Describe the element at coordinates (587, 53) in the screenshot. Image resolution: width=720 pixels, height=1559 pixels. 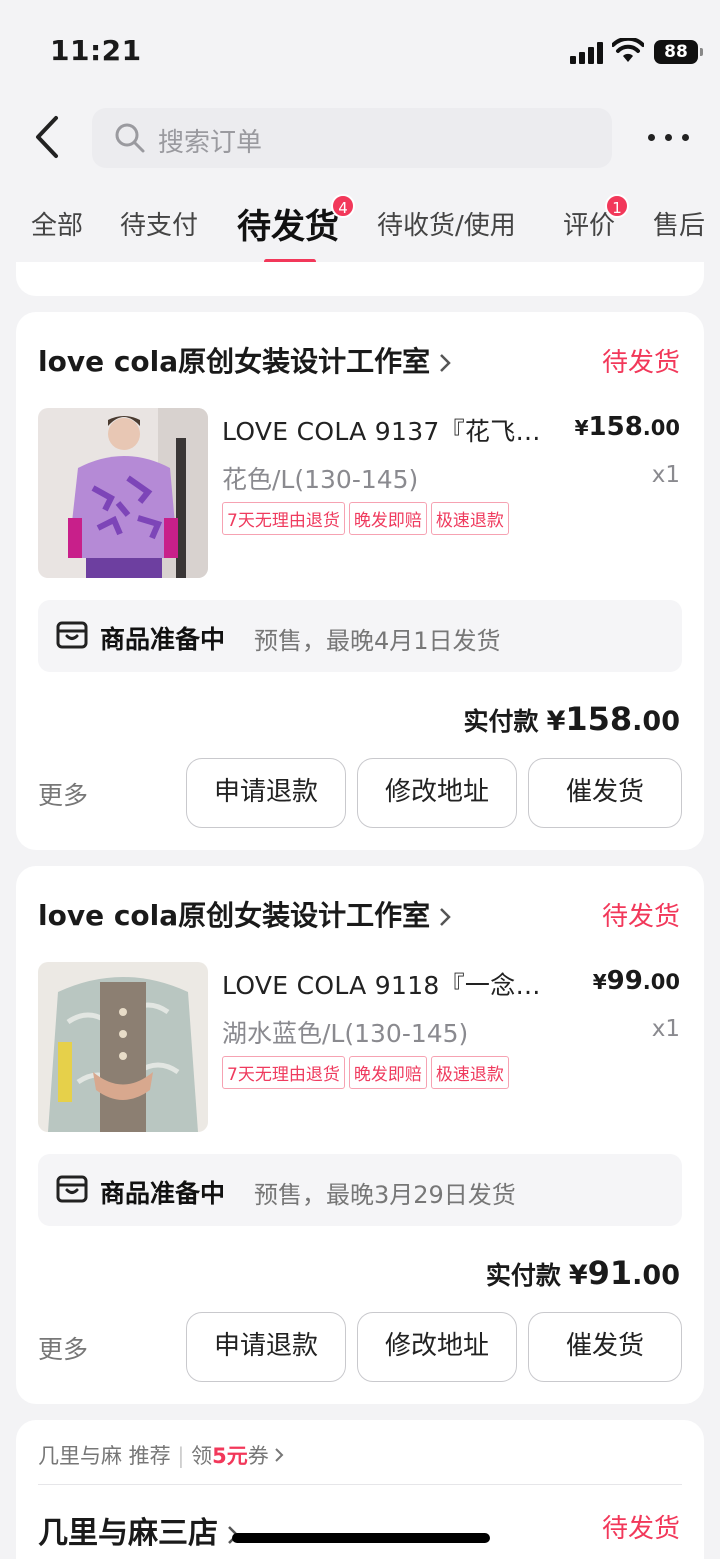
I see `cellular-signal-icon` at that location.